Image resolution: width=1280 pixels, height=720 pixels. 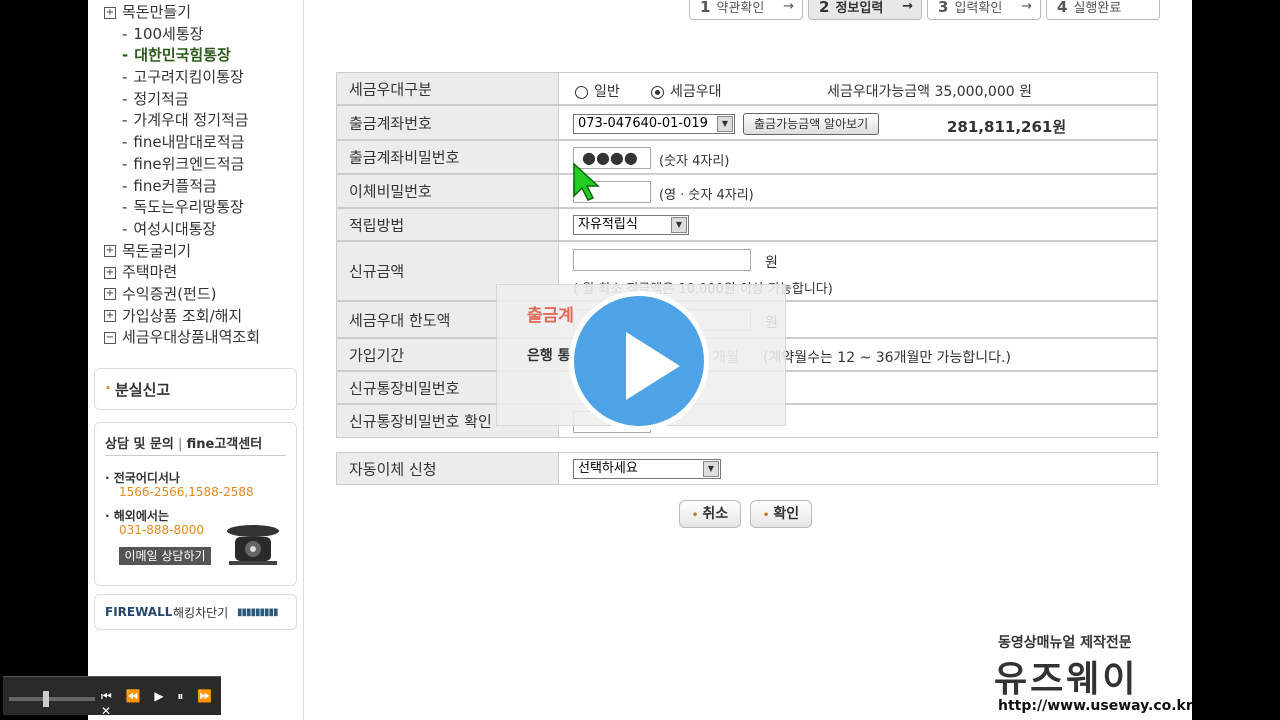 I want to click on menu-item: - 고구려지킴이통장, so click(x=195, y=78).